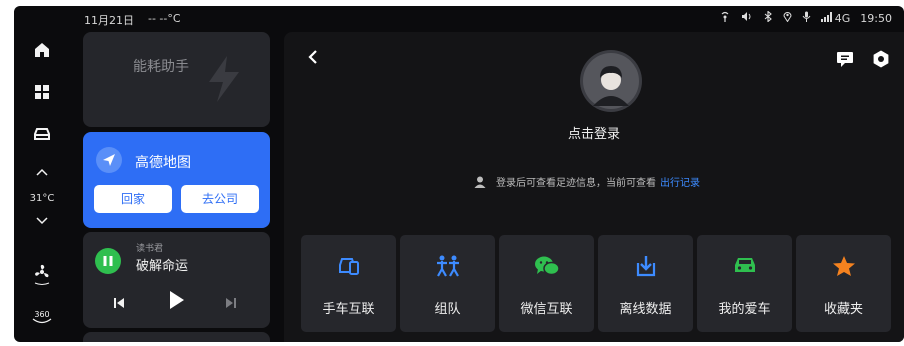  Describe the element at coordinates (231, 303) in the screenshot. I see `next-track-icon` at that location.